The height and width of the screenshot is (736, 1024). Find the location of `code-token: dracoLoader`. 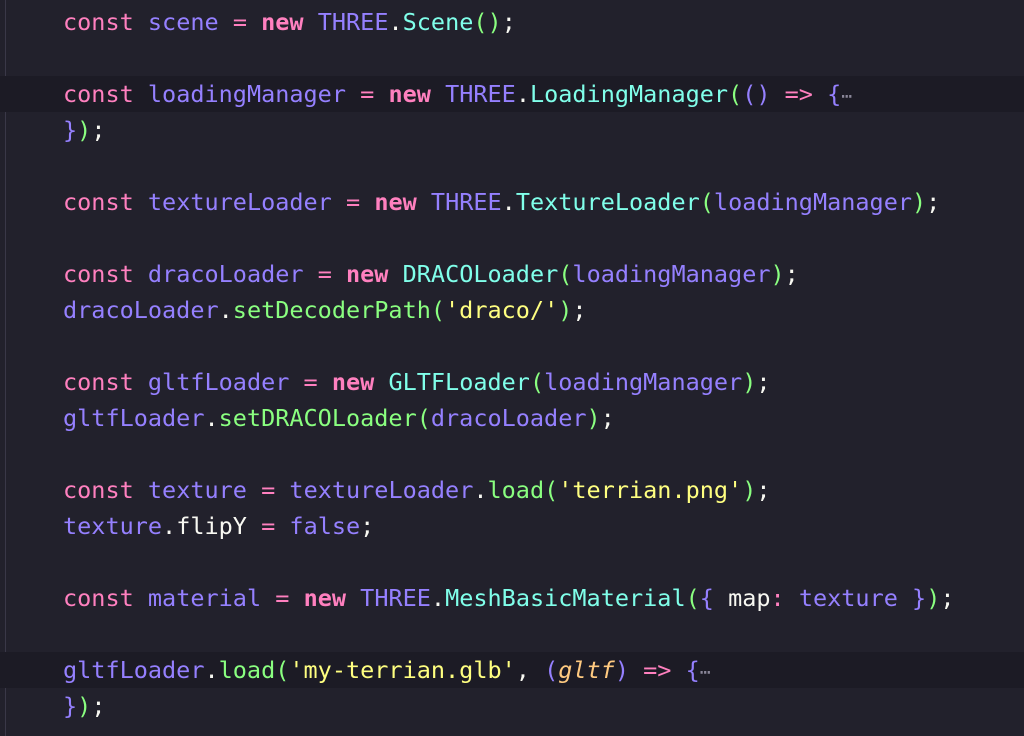

code-token: dracoLoader is located at coordinates (508, 418).